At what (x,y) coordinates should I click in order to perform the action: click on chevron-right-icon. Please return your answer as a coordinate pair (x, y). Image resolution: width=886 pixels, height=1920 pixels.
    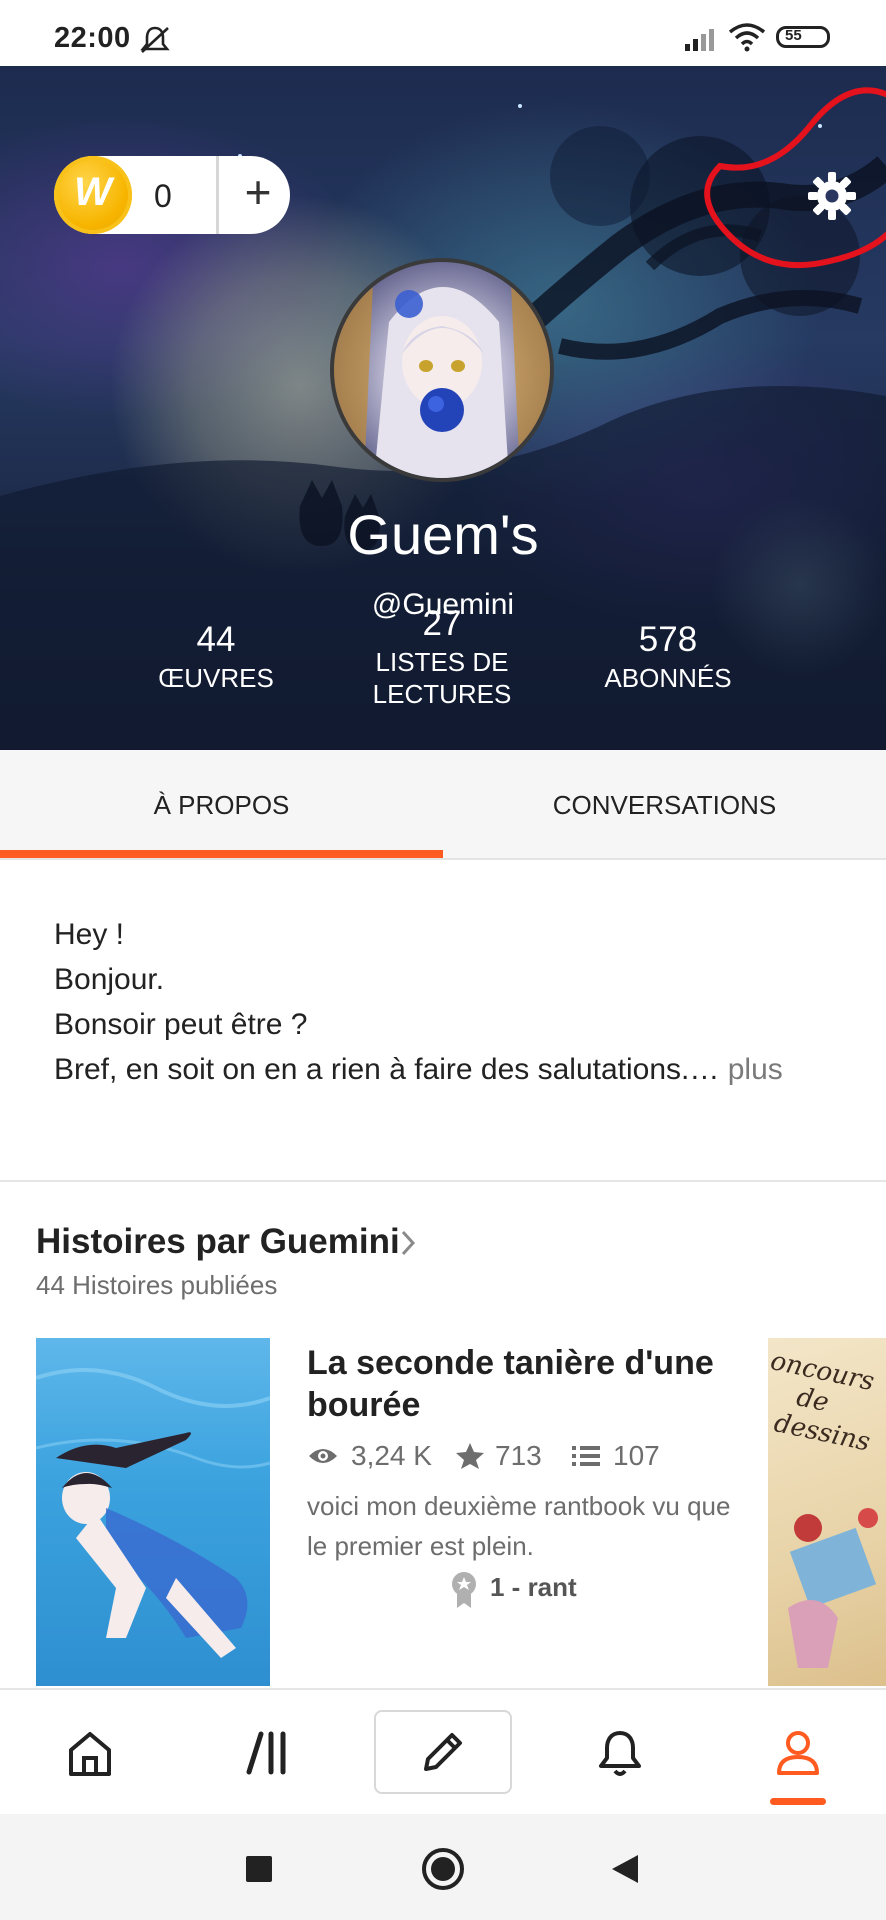
    Looking at the image, I should click on (408, 1243).